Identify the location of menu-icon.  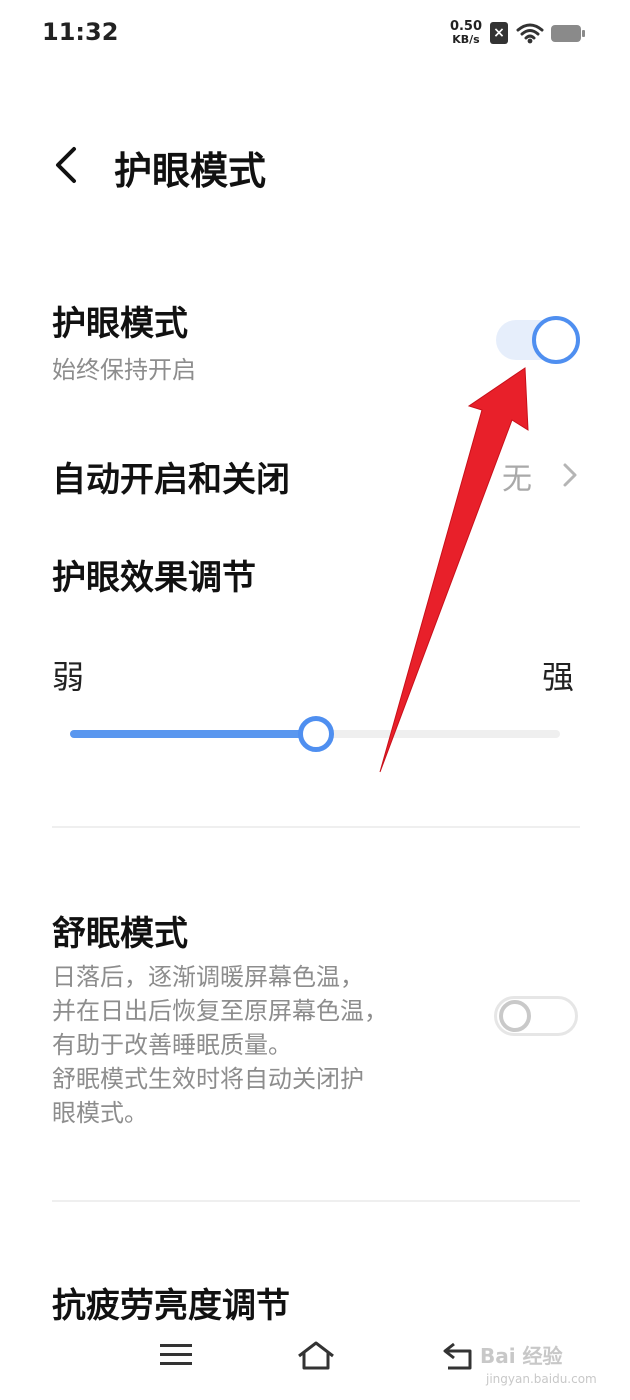
(176, 1355).